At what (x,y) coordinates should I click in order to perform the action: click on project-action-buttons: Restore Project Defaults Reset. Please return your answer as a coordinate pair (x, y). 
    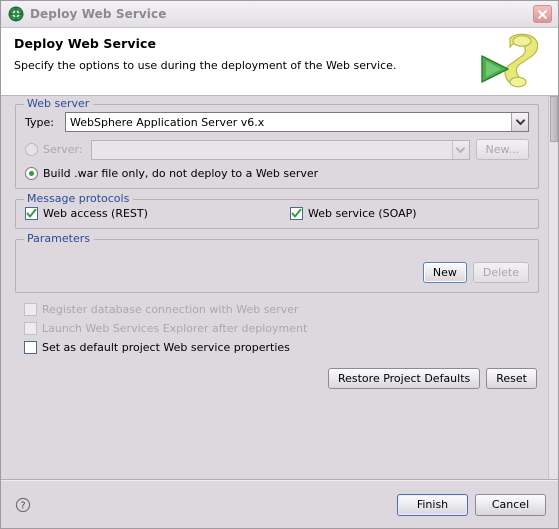
    Looking at the image, I should click on (277, 378).